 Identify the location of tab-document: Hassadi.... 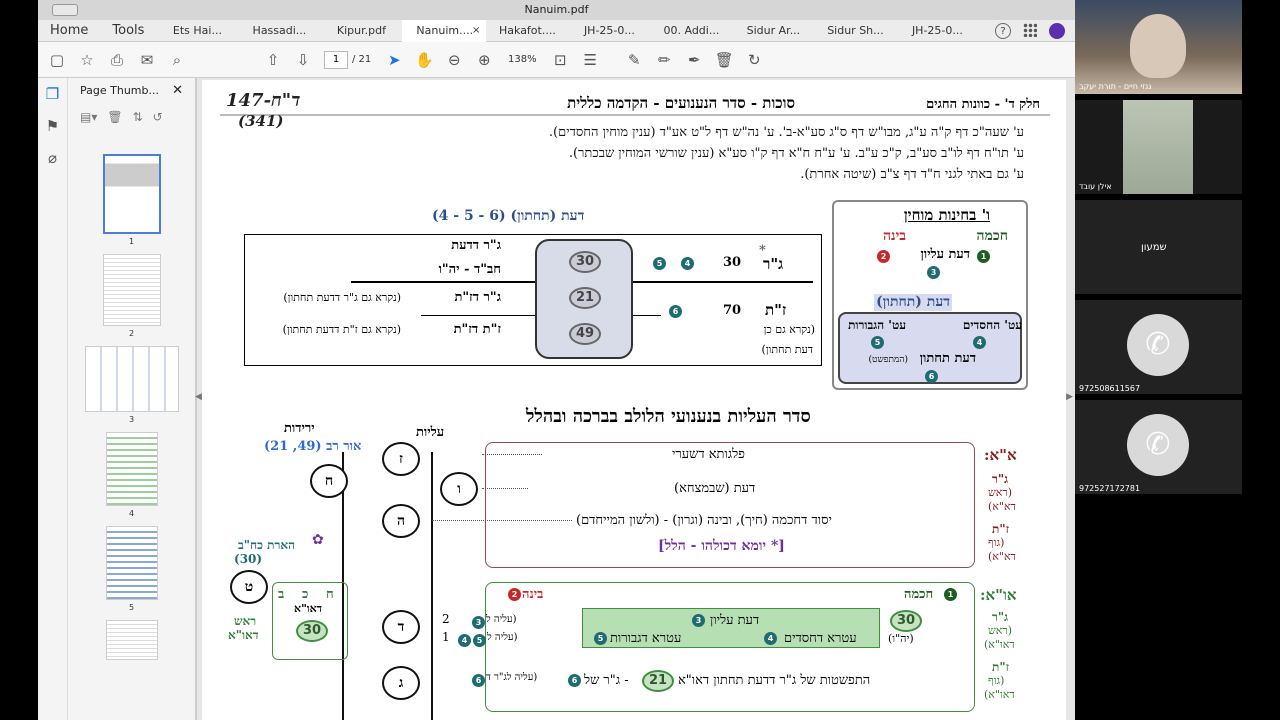
(279, 30).